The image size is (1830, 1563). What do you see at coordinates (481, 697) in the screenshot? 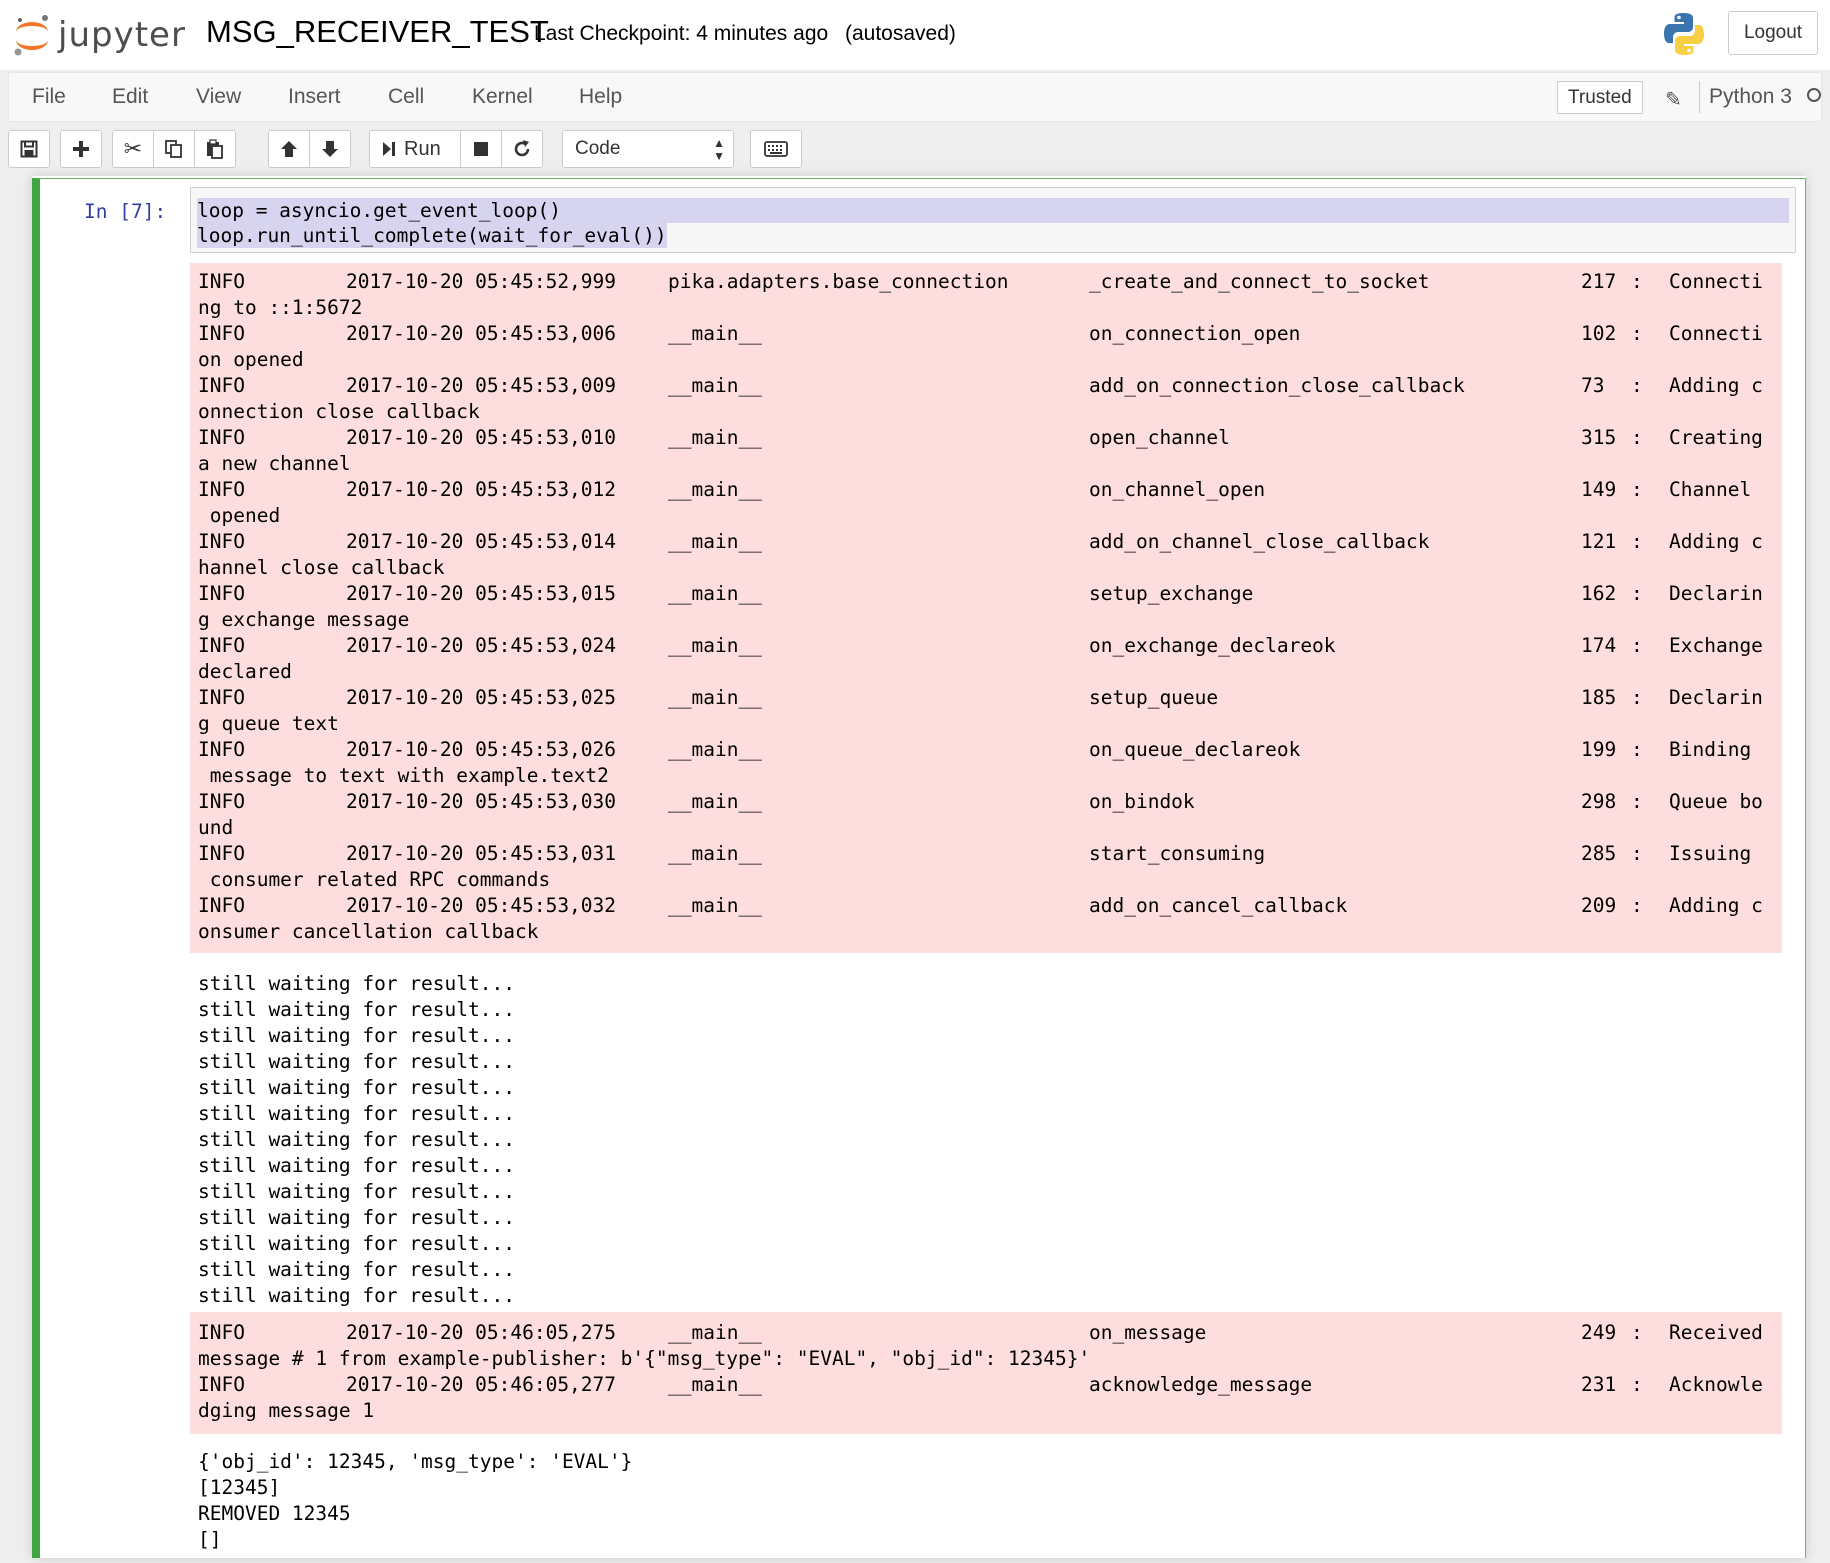
I see `log-timestamp: 2017-10-20 05:45:53,025` at bounding box center [481, 697].